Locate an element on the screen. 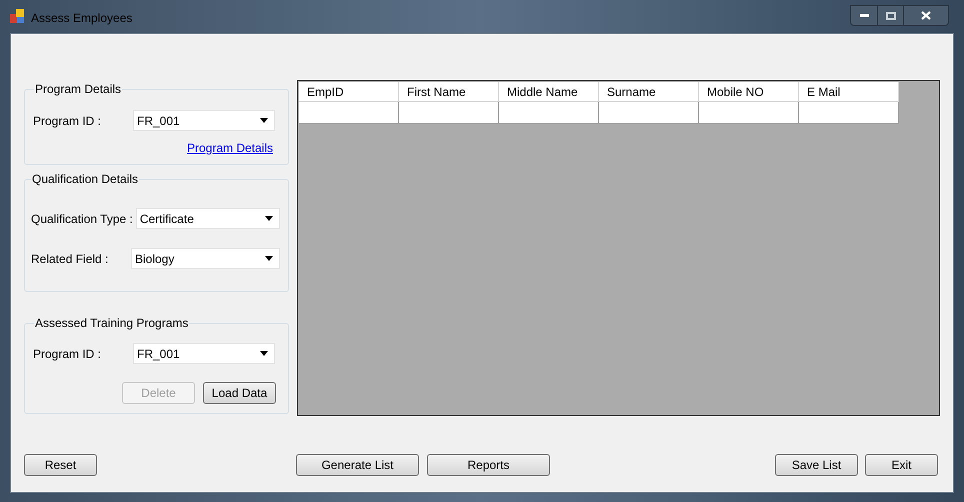 The image size is (964, 502). column-header: E Mail is located at coordinates (849, 92).